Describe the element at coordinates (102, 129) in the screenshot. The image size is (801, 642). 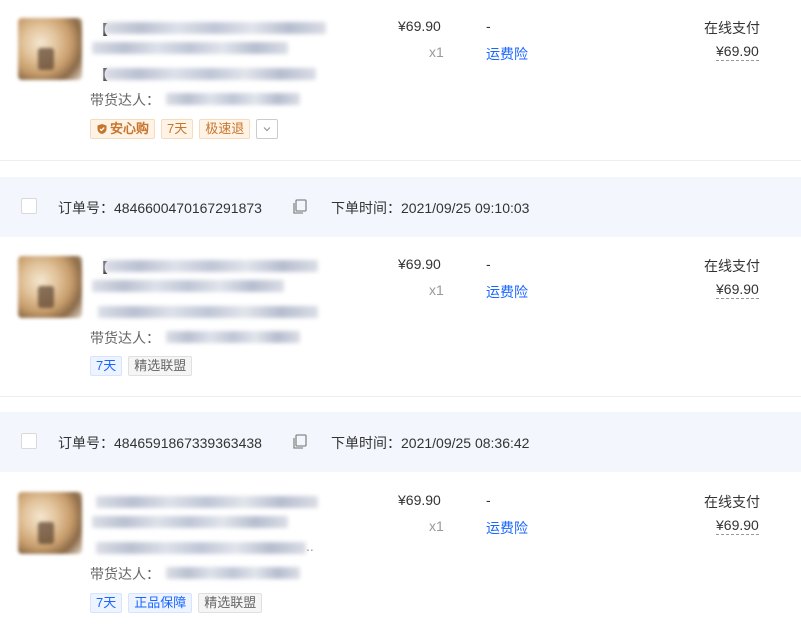
I see `shield-icon` at that location.